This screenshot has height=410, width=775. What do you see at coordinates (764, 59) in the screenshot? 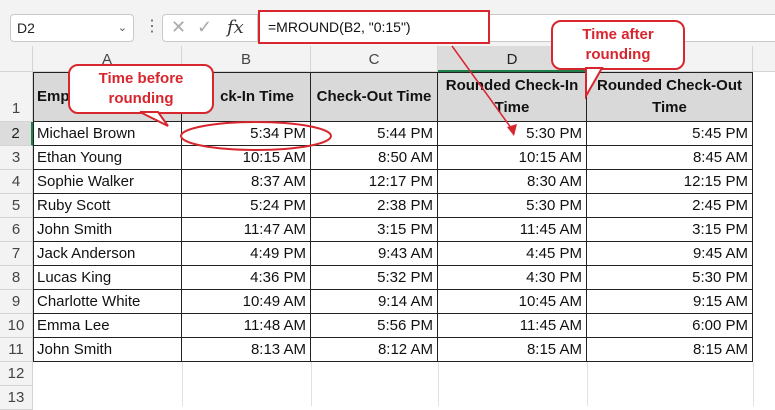
I see `column-header-f` at bounding box center [764, 59].